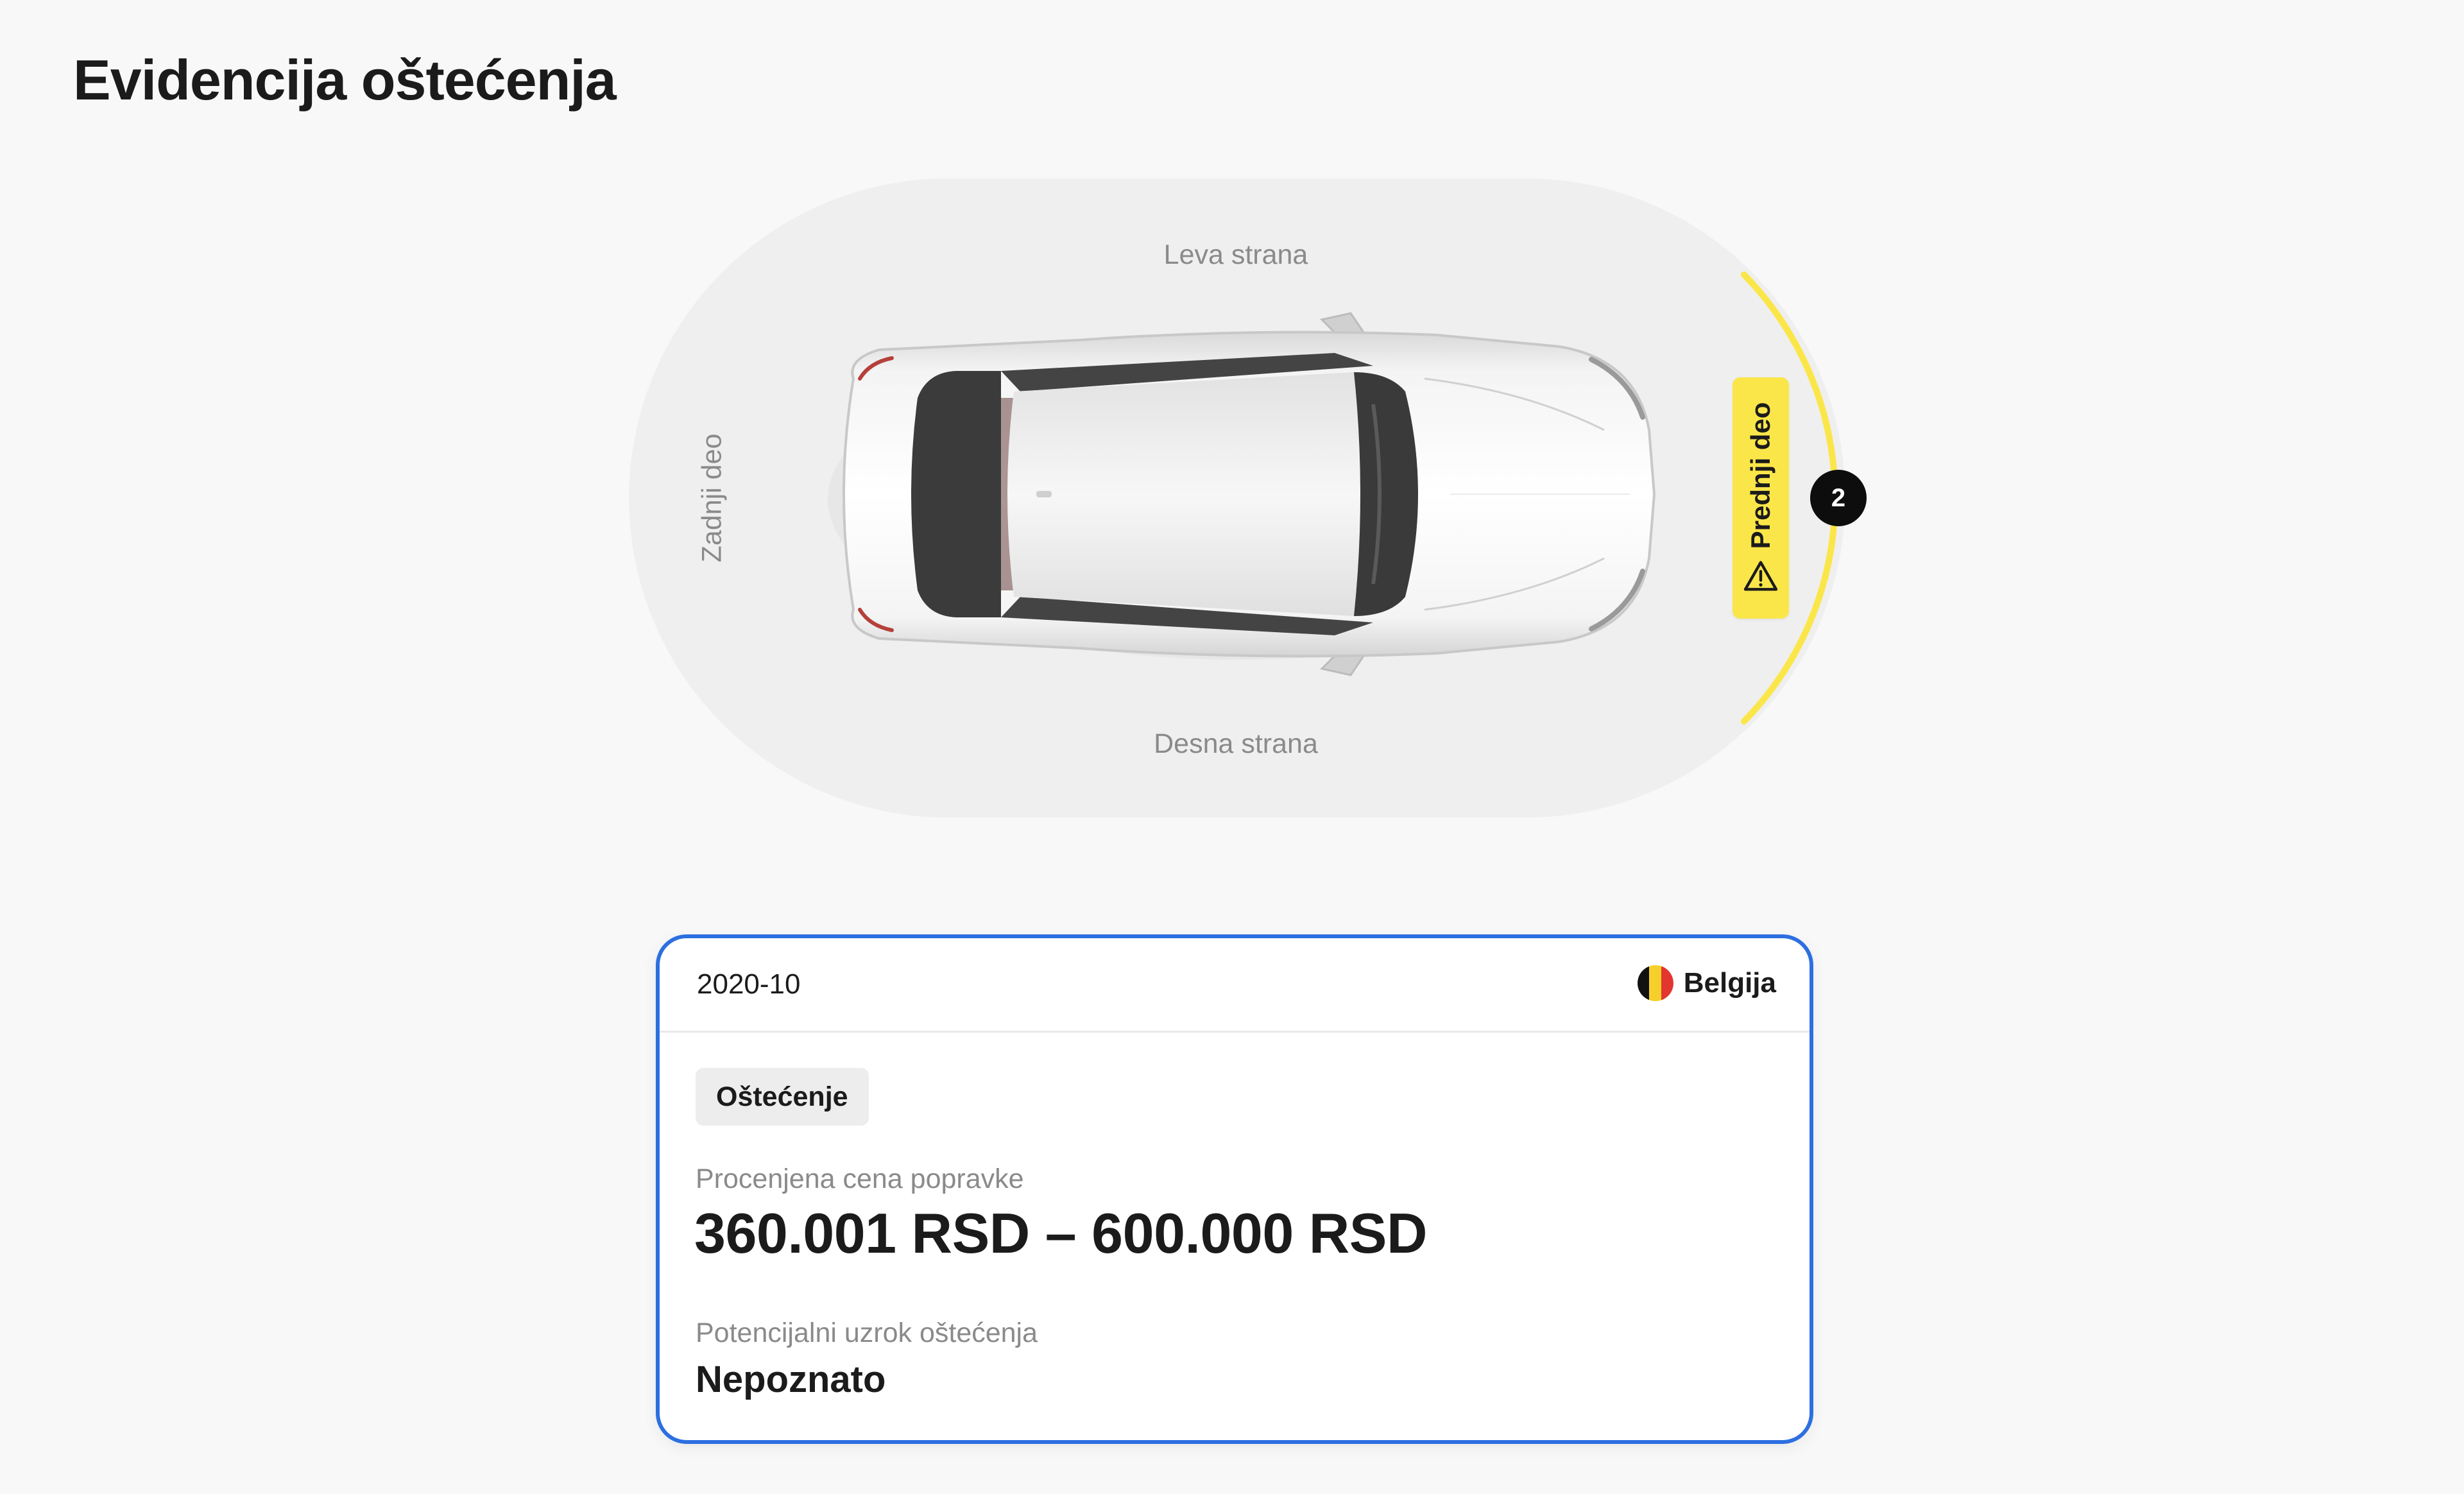  I want to click on front-zone-badge-content: Prednji deo, so click(1761, 498).